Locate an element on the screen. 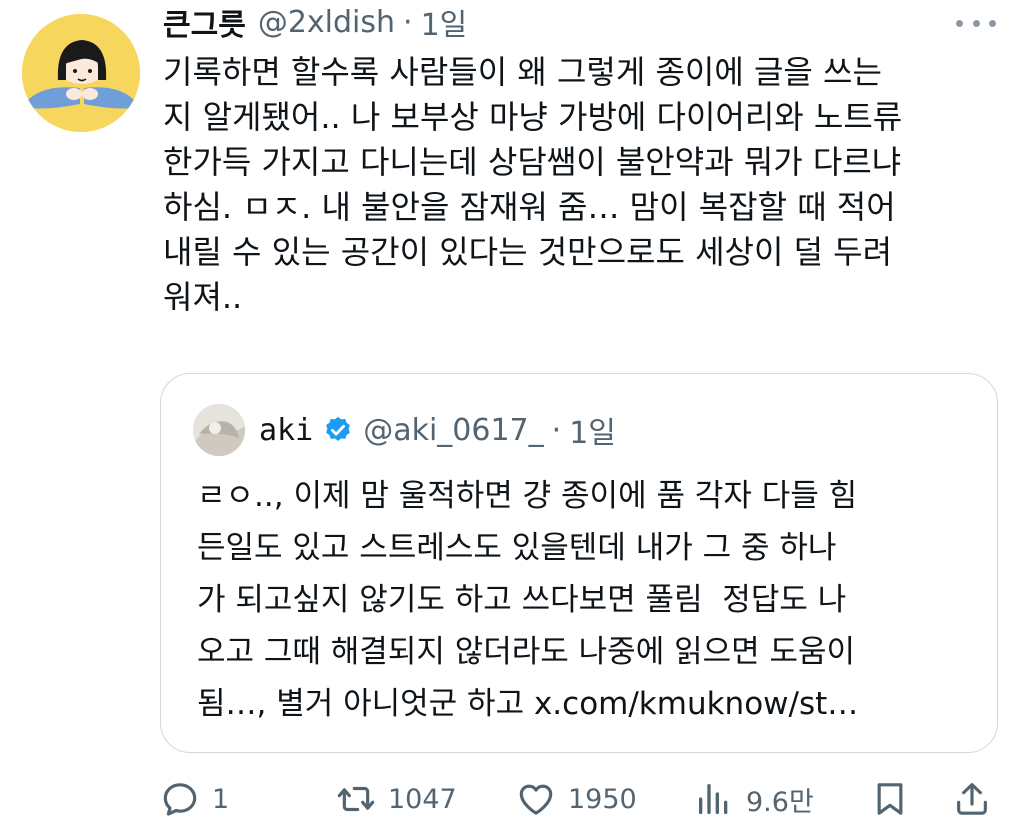 This screenshot has height=826, width=1024. retweet-icon is located at coordinates (356, 799).